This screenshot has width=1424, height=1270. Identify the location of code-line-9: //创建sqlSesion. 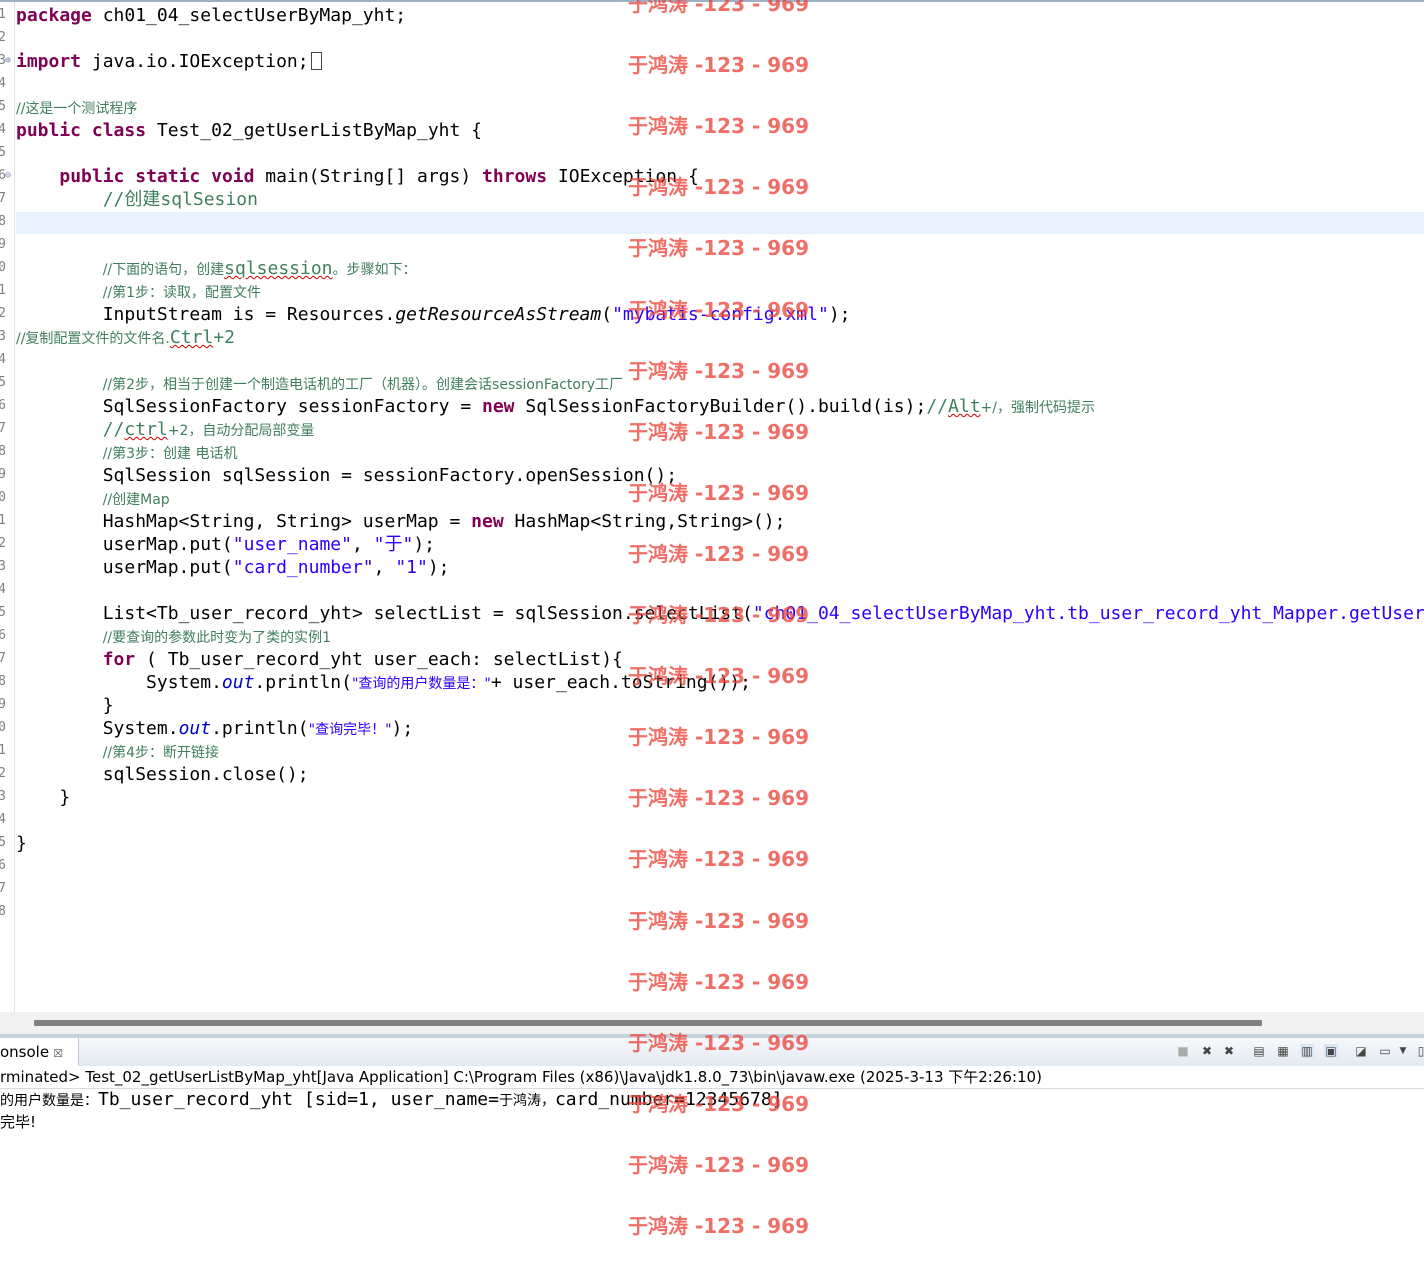
(137, 199).